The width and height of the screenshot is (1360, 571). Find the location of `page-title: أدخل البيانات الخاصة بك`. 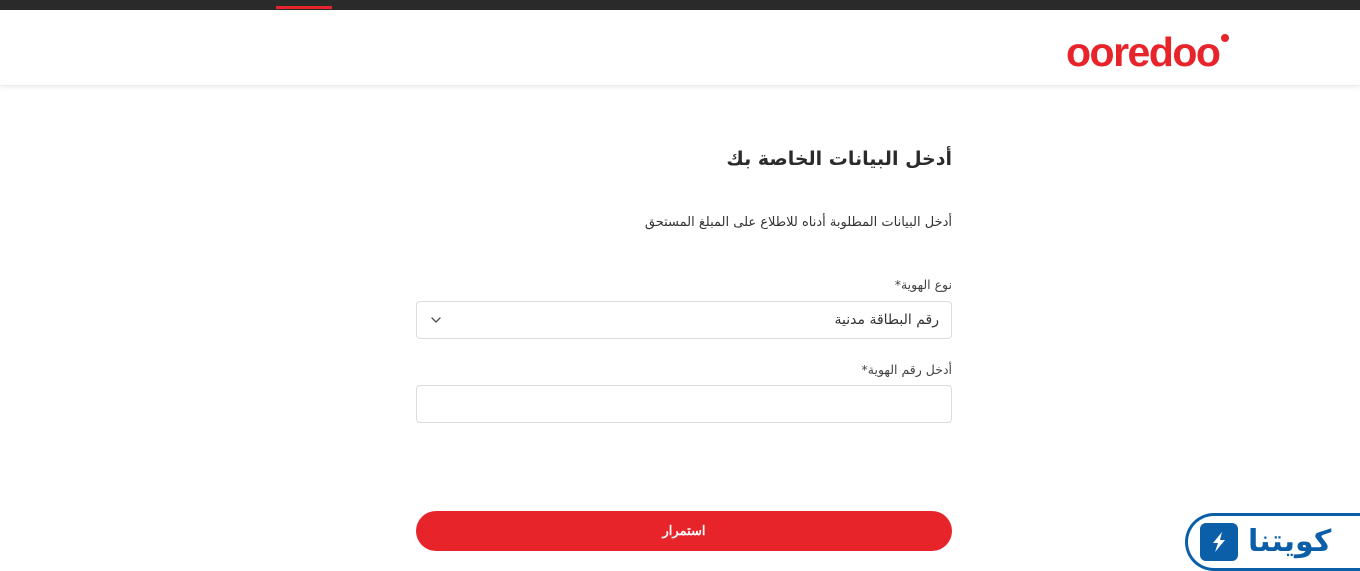

page-title: أدخل البيانات الخاصة بك is located at coordinates (839, 159).